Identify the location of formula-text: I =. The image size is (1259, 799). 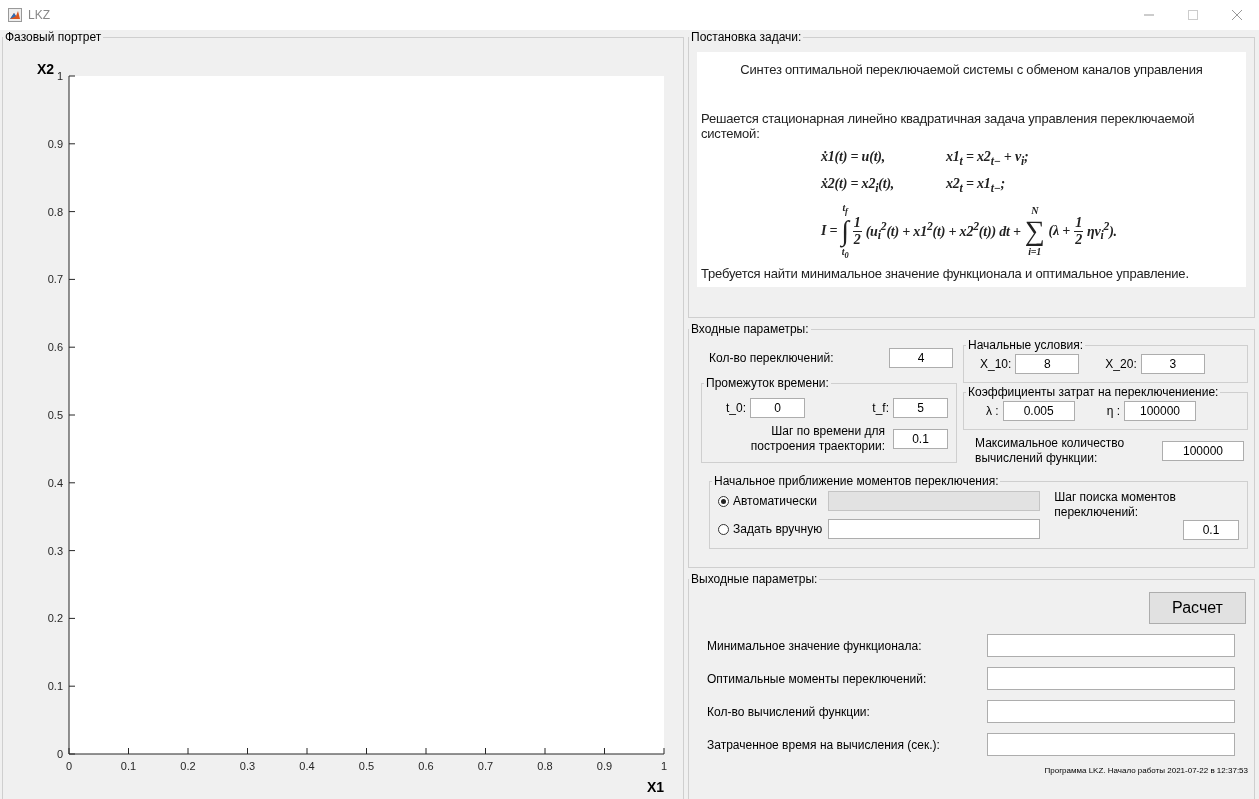
(829, 231).